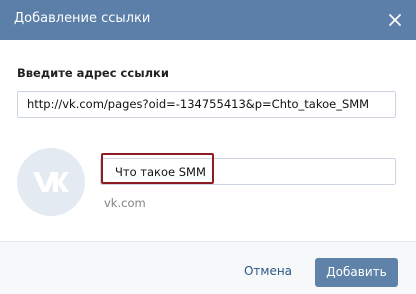 The image size is (416, 294). What do you see at coordinates (268, 273) in the screenshot?
I see `cancel-button: Отмена` at bounding box center [268, 273].